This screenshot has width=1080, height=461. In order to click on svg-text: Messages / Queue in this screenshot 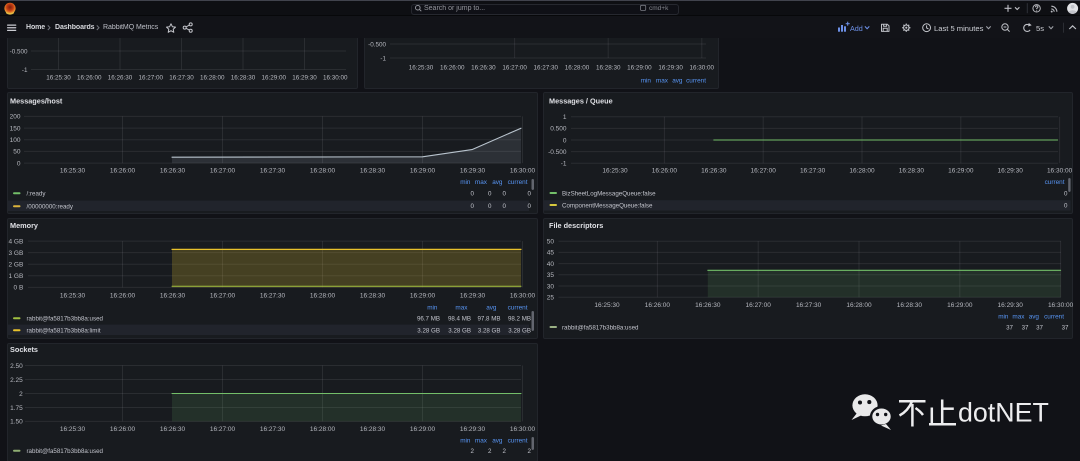, I will do `click(581, 100)`.